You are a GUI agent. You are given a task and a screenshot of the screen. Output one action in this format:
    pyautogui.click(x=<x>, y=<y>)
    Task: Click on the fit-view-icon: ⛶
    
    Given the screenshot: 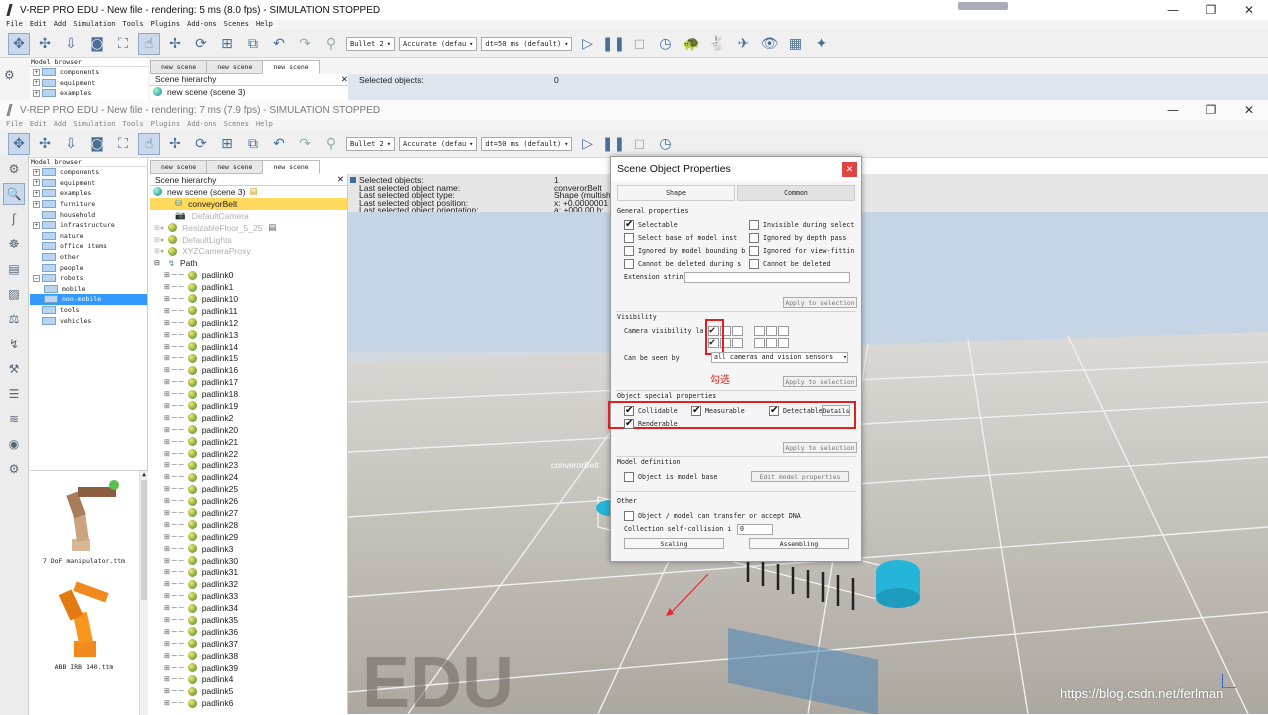 What is the action you would take?
    pyautogui.click(x=123, y=44)
    